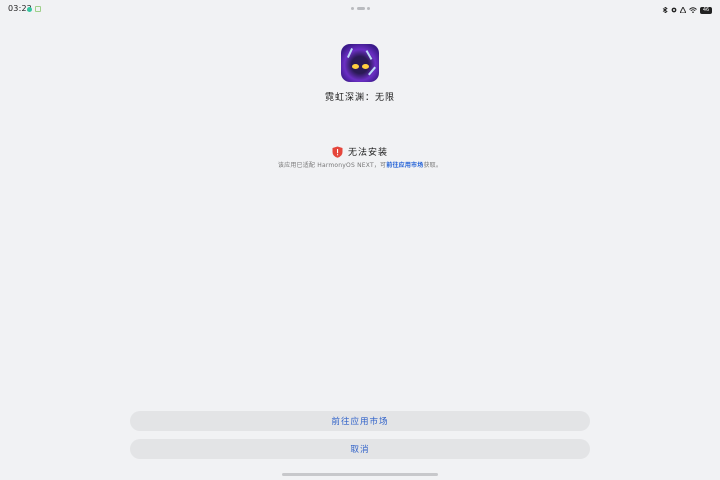 This screenshot has width=720, height=480. What do you see at coordinates (360, 449) in the screenshot?
I see `cancel-button: 取消` at bounding box center [360, 449].